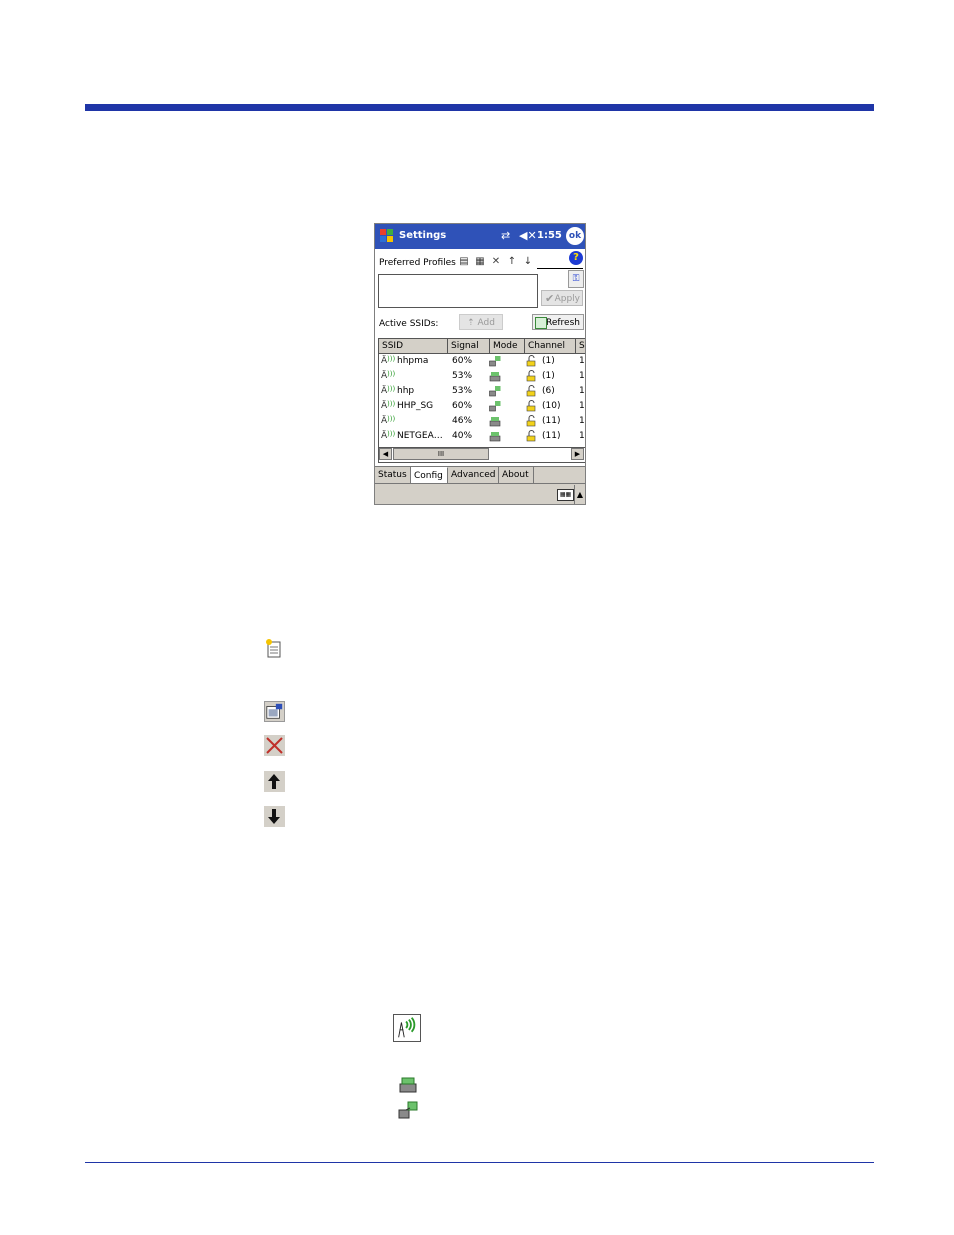 The height and width of the screenshot is (1235, 954). Describe the element at coordinates (550, 346) in the screenshot. I see `column-header-channel: Channel` at that location.